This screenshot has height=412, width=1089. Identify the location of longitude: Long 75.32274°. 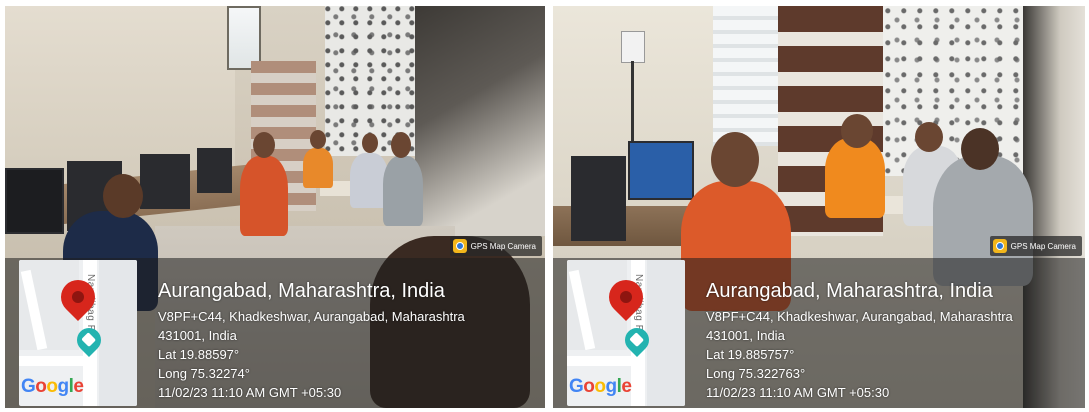
(204, 373).